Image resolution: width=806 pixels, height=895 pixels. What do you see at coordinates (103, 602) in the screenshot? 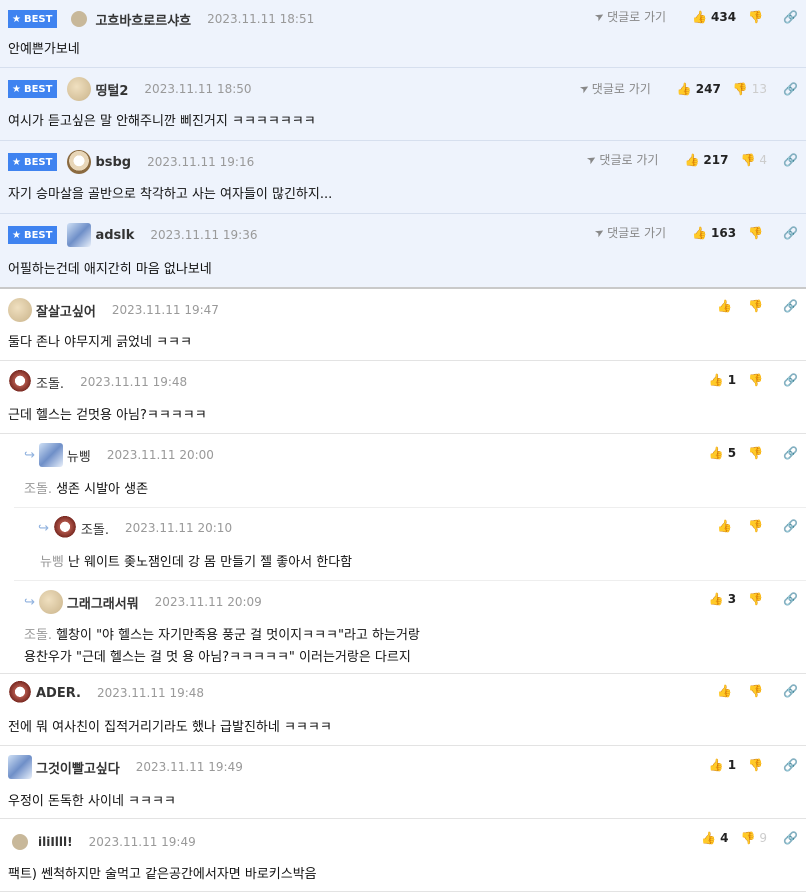
I see `nickname: 그래그래서뭐` at bounding box center [103, 602].